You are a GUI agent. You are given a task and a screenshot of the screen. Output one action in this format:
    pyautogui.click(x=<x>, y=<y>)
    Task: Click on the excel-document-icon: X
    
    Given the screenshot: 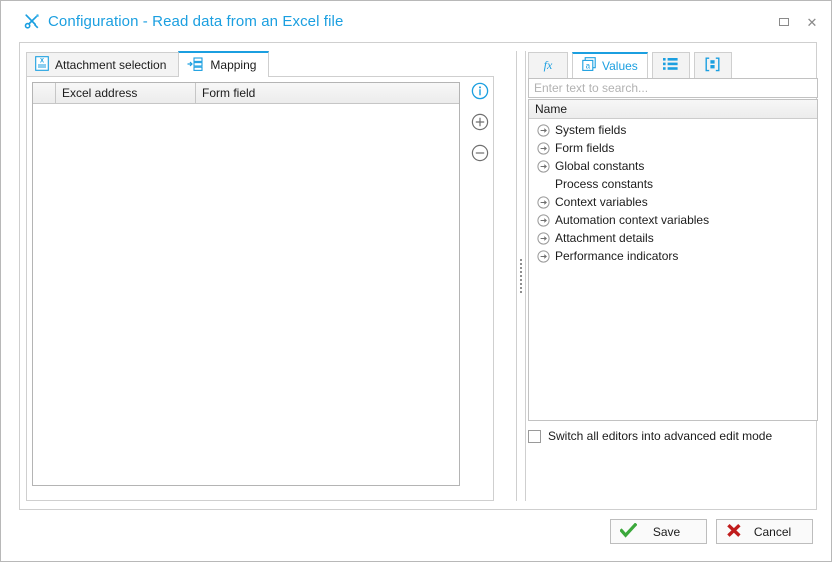 What is the action you would take?
    pyautogui.click(x=42, y=65)
    